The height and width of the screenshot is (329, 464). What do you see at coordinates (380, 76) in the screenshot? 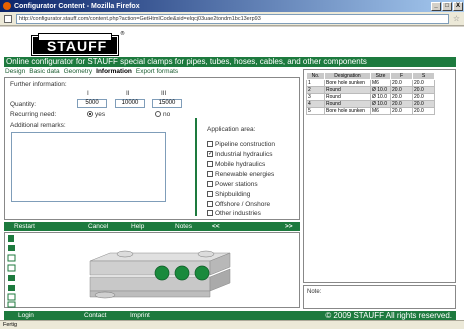
I see `header-size: Size` at bounding box center [380, 76].